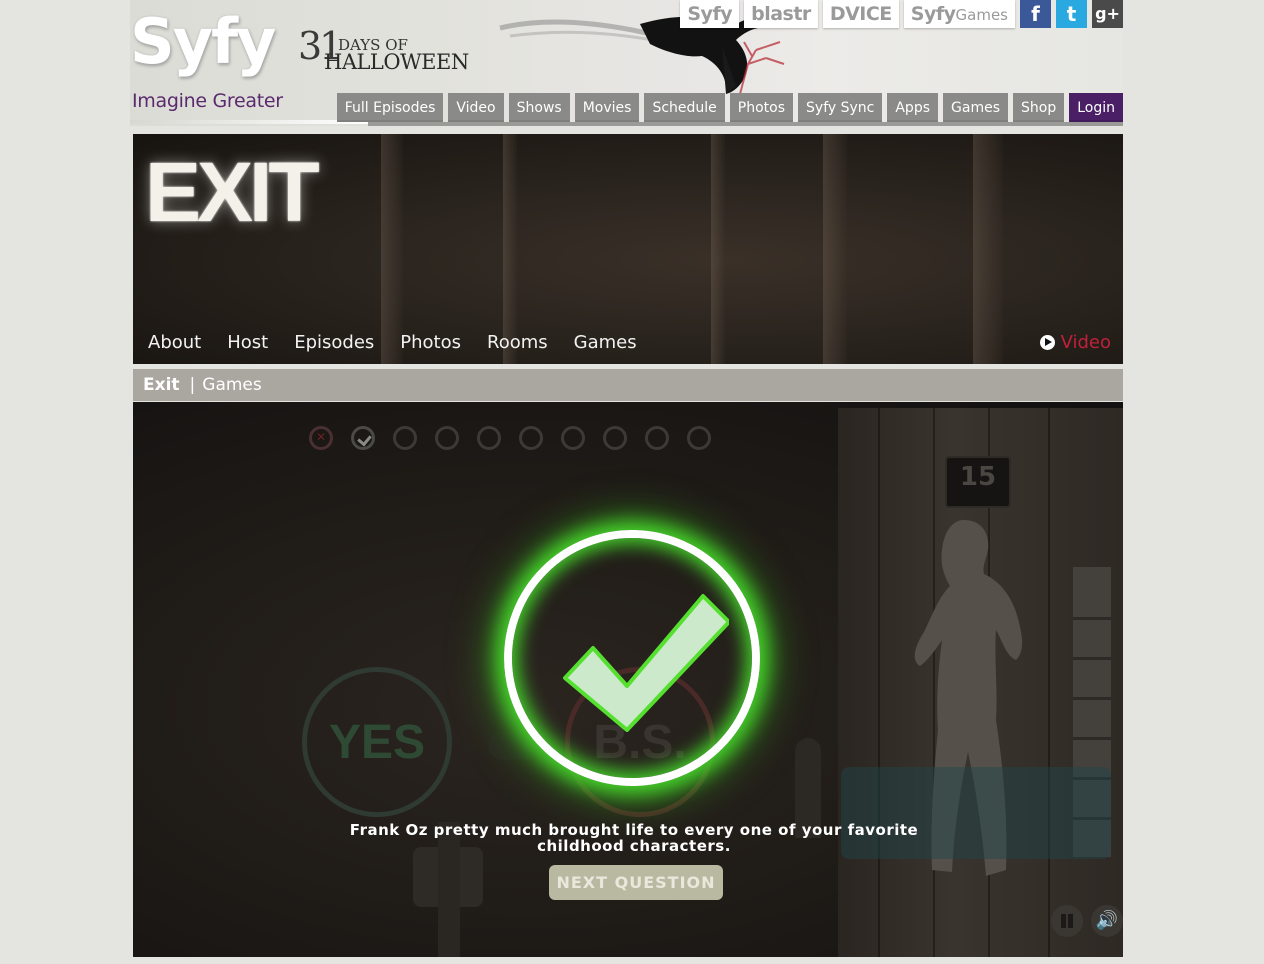 The width and height of the screenshot is (1264, 964). I want to click on nav-games: Games, so click(975, 107).